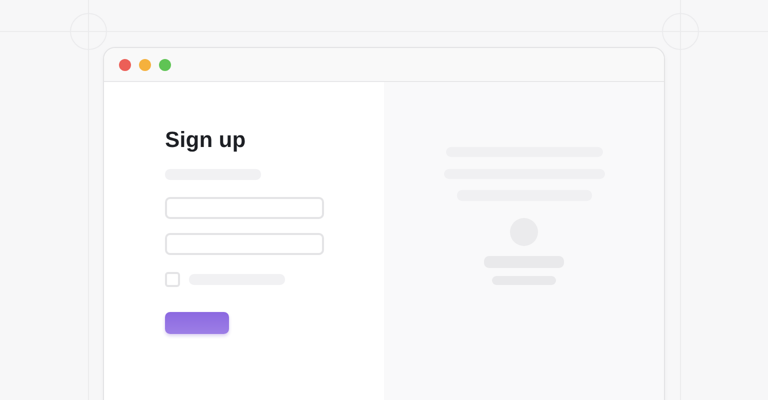 The height and width of the screenshot is (400, 768). I want to click on submit-button, so click(197, 323).